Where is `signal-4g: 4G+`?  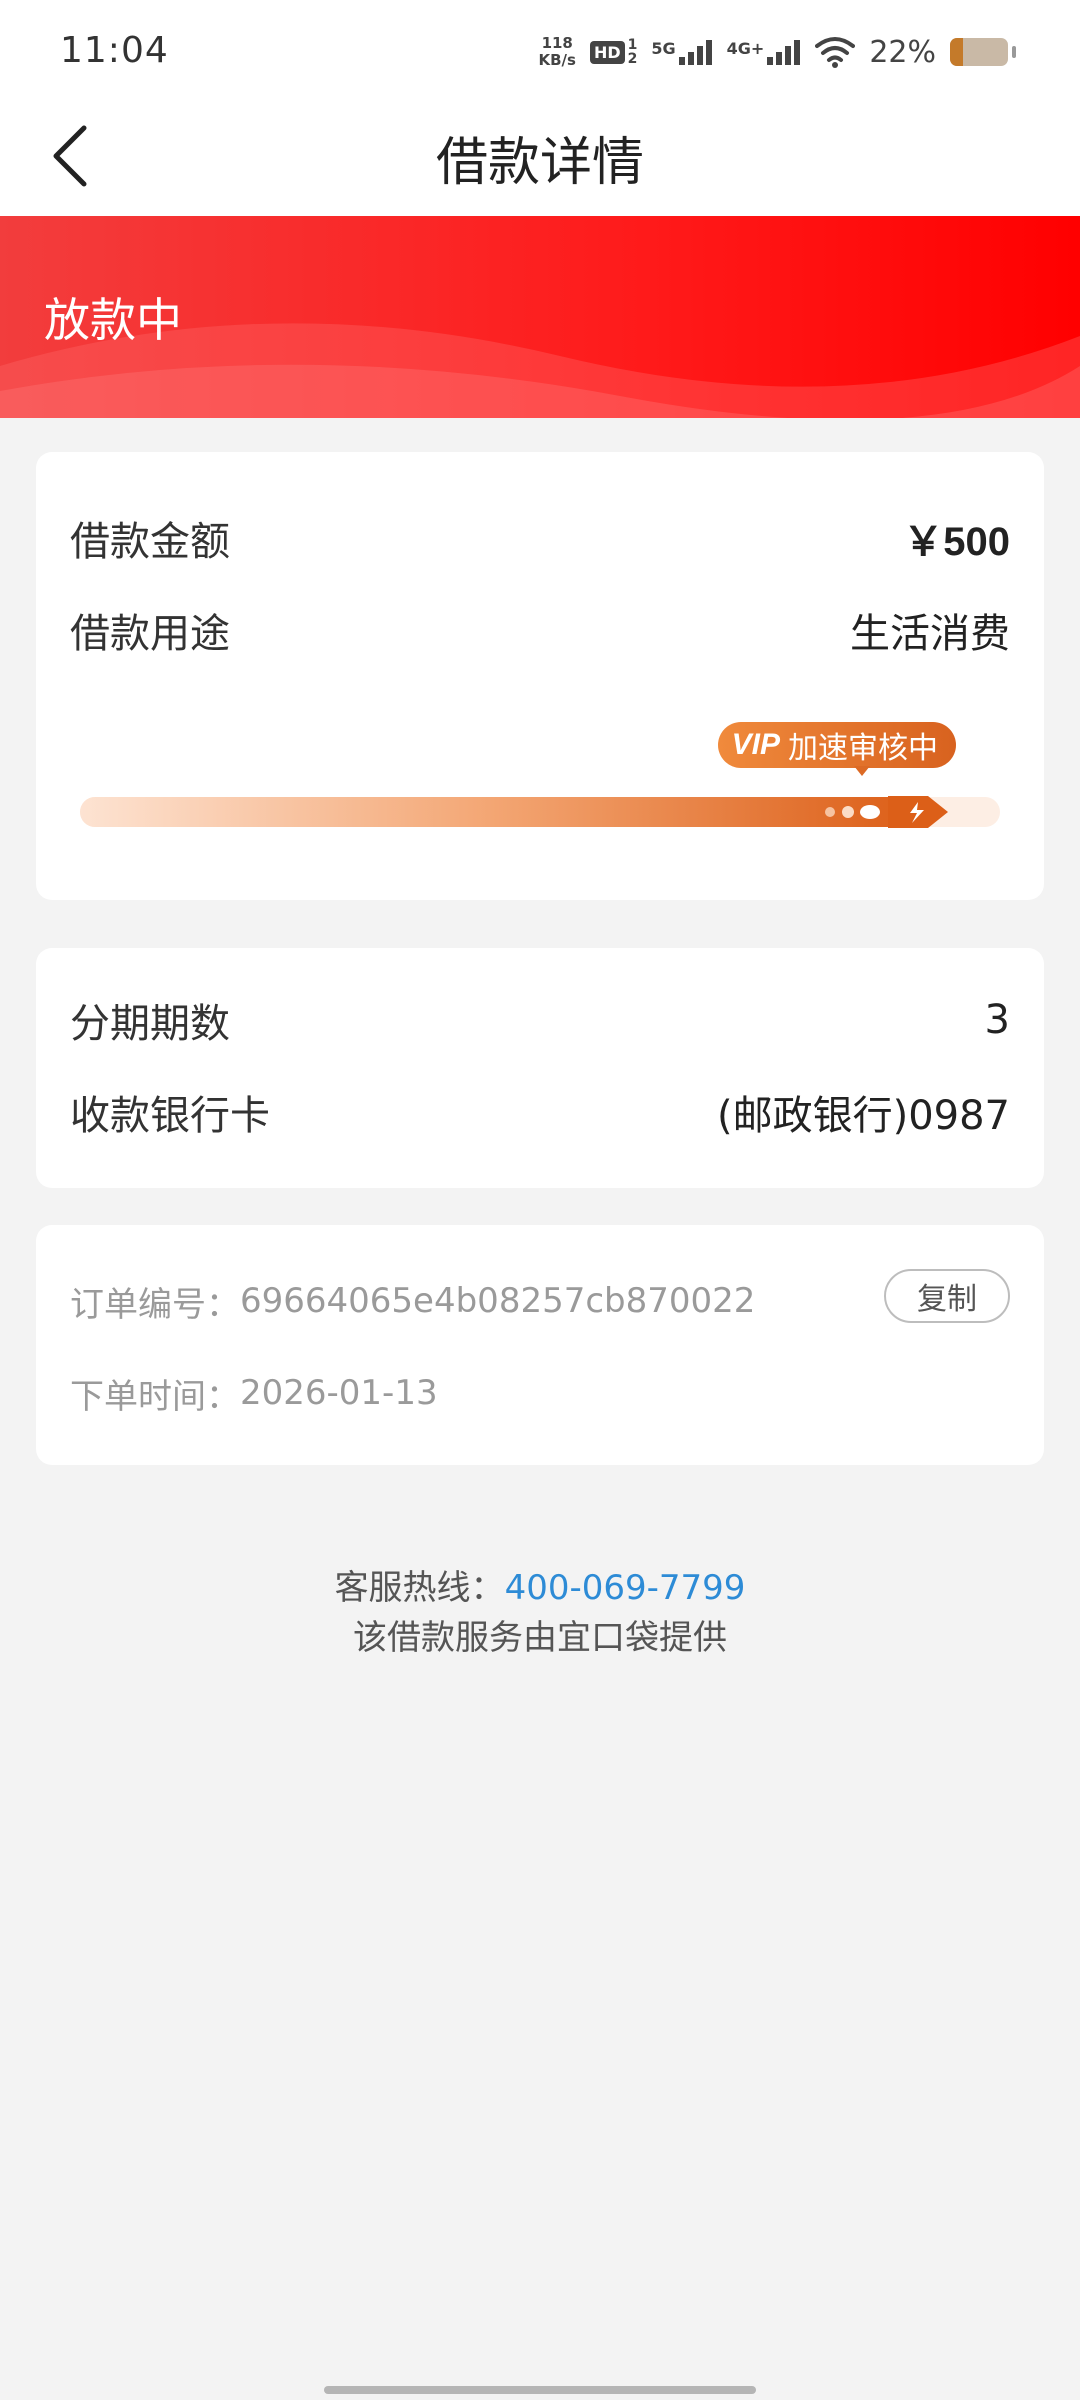
signal-4g: 4G+ is located at coordinates (764, 52).